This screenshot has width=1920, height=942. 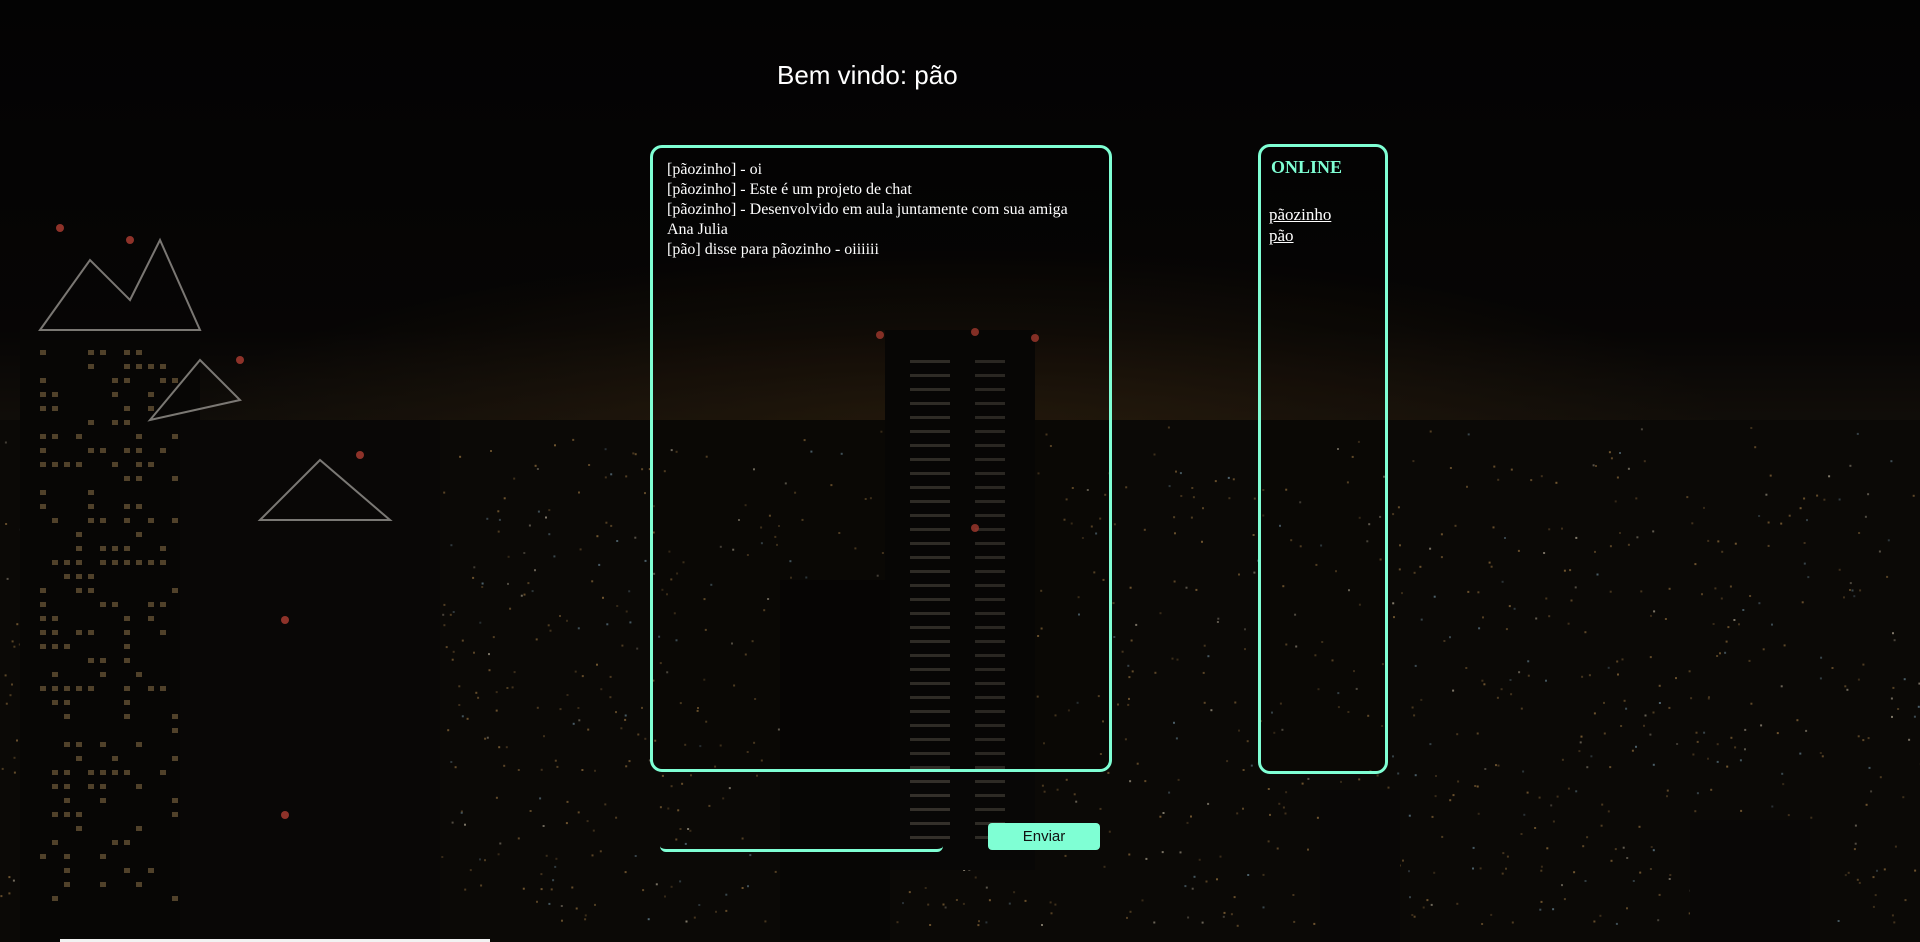 I want to click on online-user-link: pão, so click(x=1323, y=235).